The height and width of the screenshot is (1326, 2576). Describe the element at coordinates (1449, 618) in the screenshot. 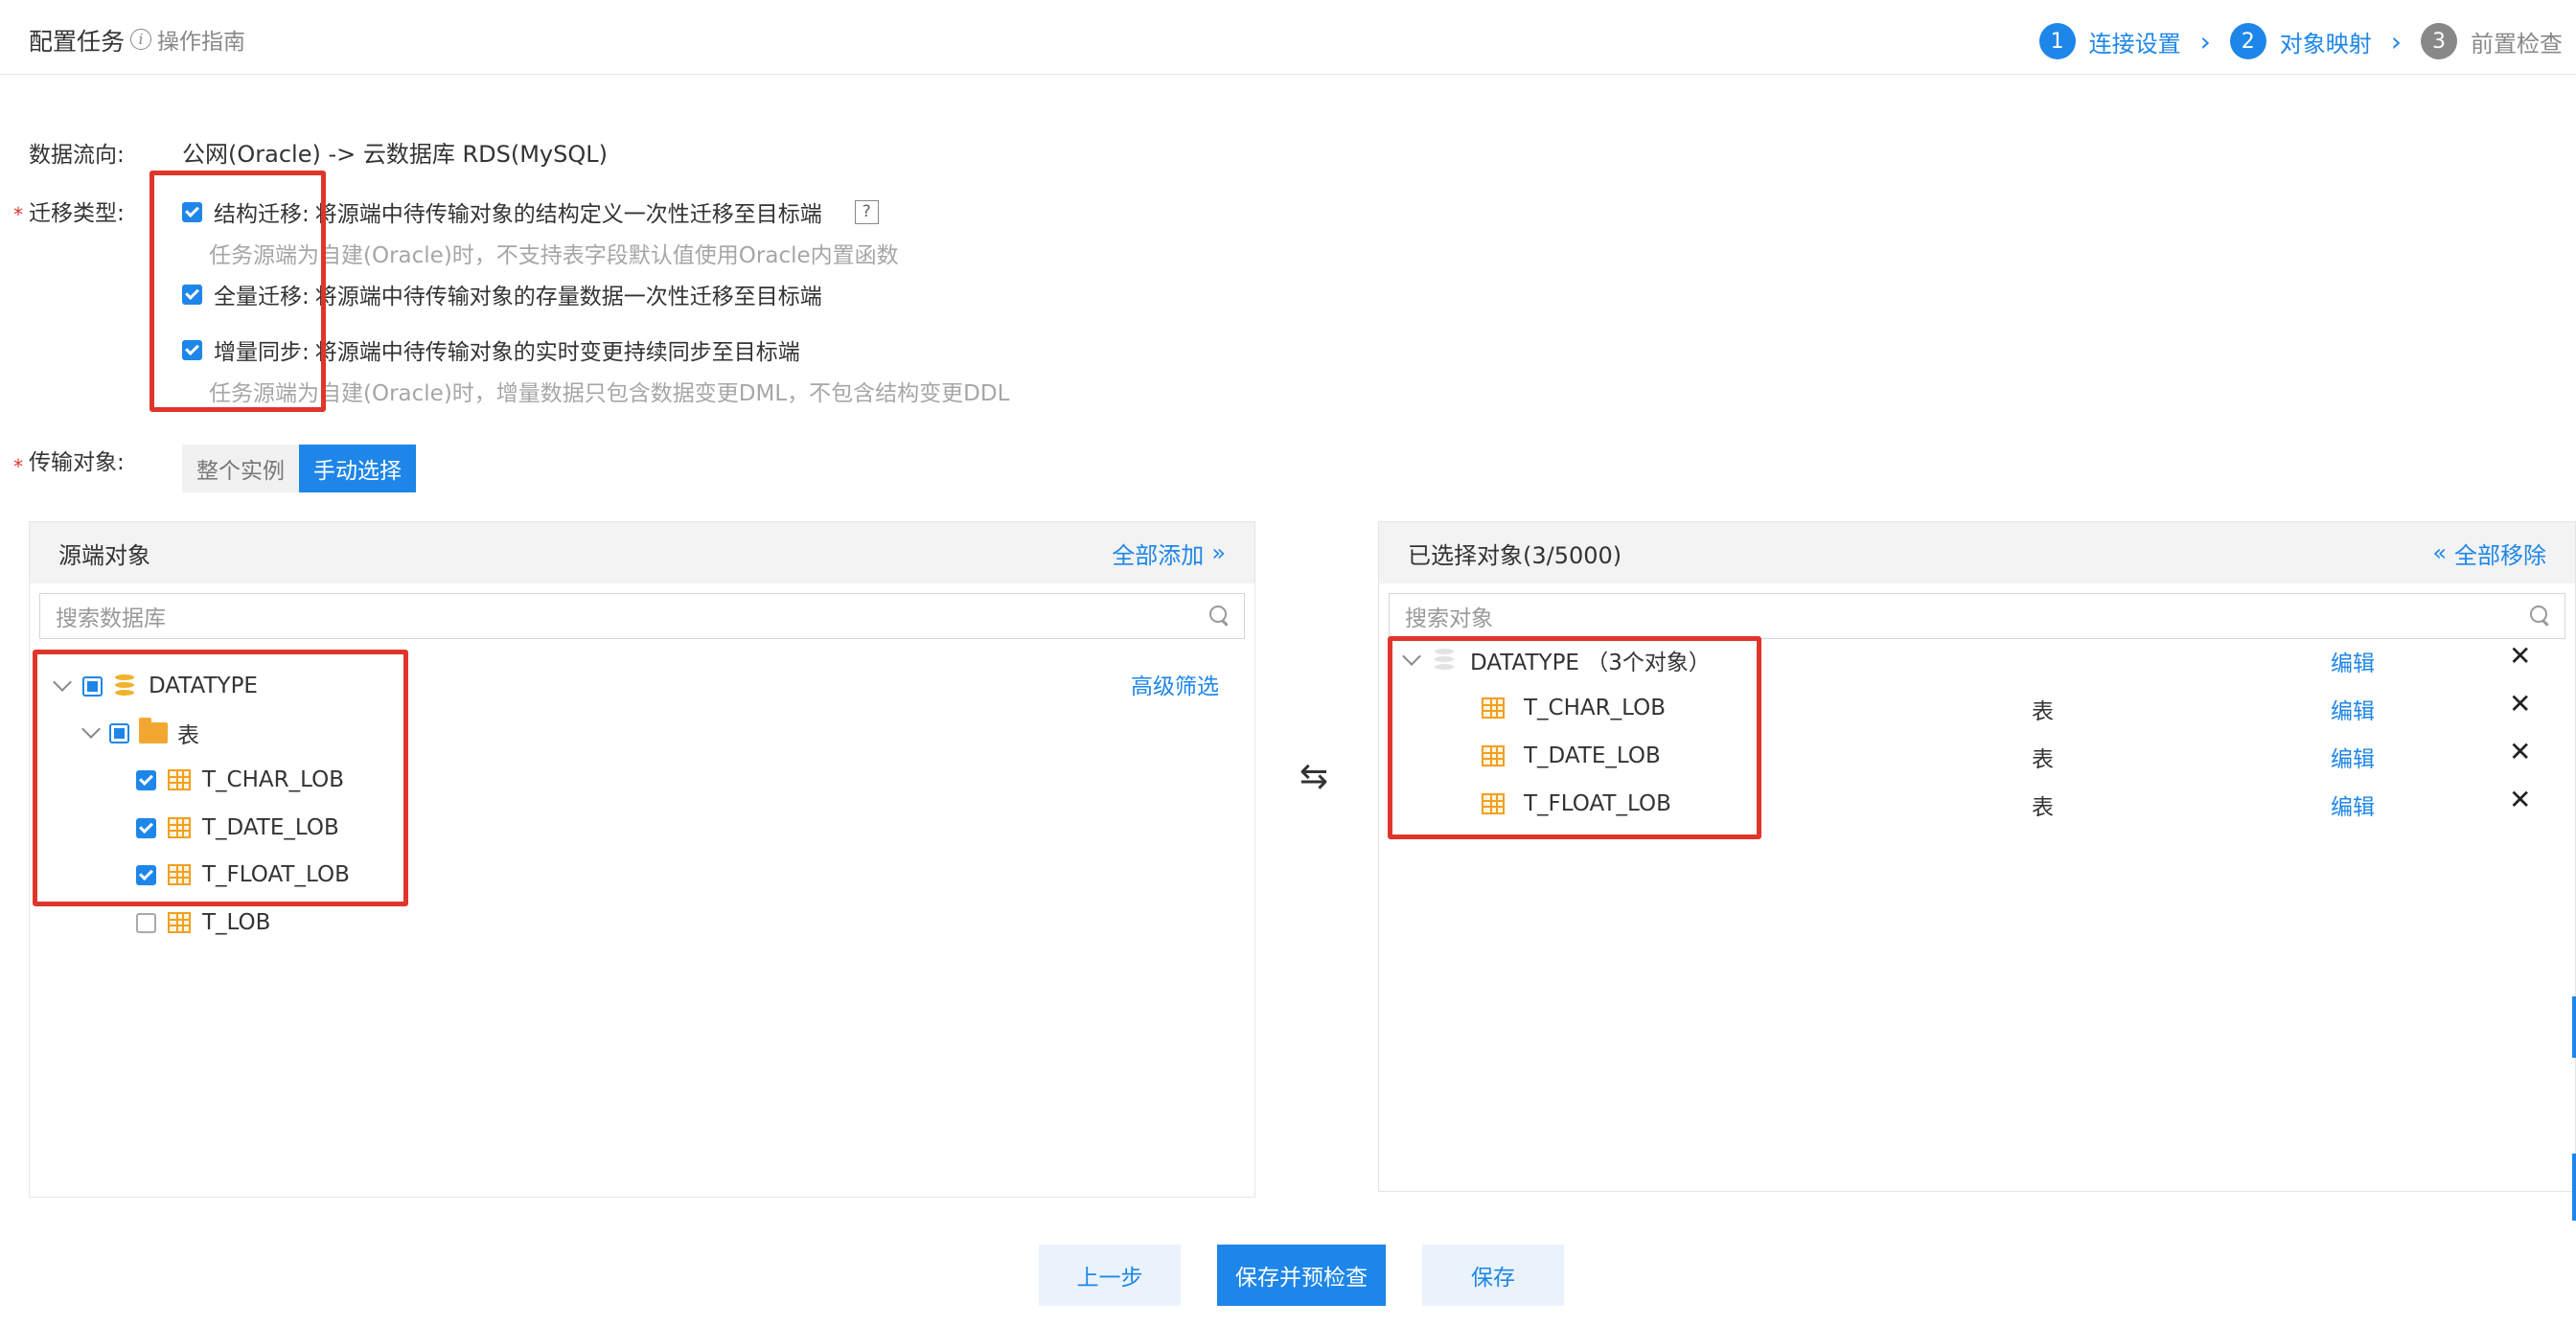

I see `search-placeholder: 搜索对象` at that location.